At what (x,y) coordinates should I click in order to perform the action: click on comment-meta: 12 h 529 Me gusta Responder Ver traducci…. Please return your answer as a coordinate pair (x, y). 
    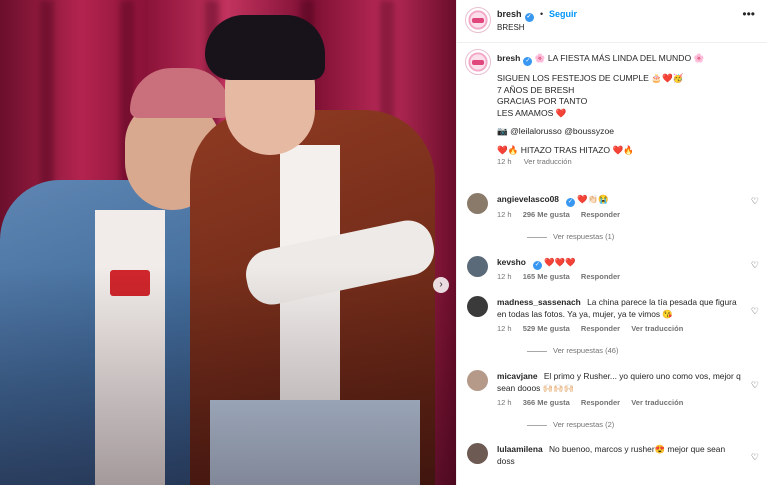
    Looking at the image, I should click on (594, 328).